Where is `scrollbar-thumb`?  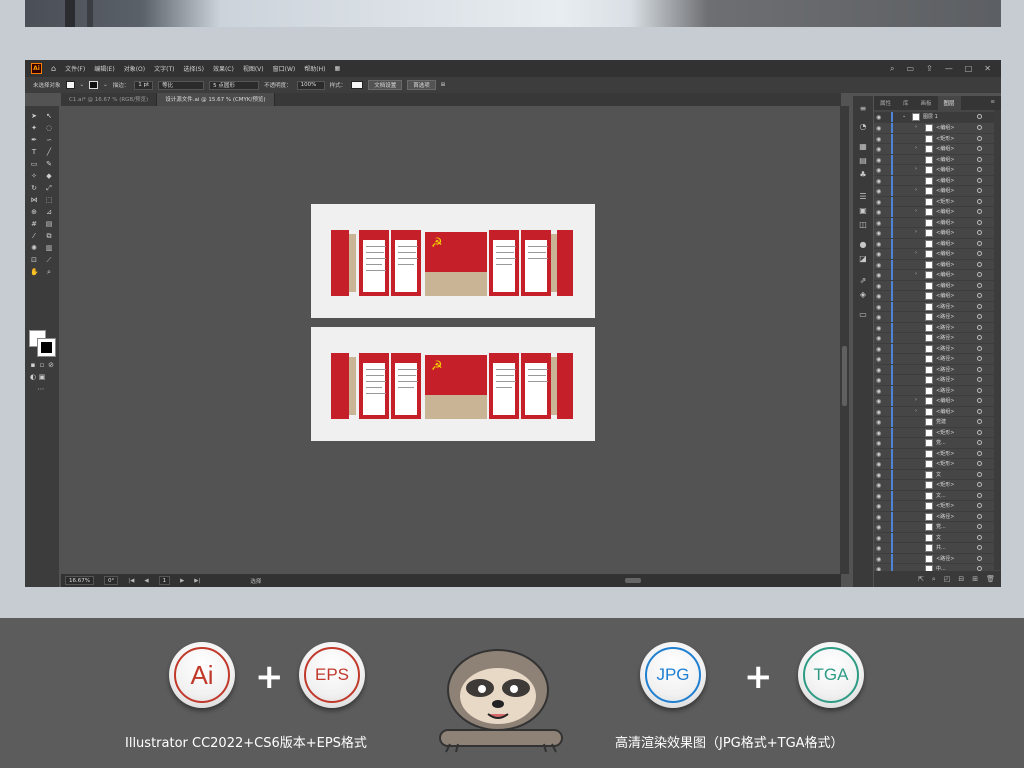
scrollbar-thumb is located at coordinates (844, 376).